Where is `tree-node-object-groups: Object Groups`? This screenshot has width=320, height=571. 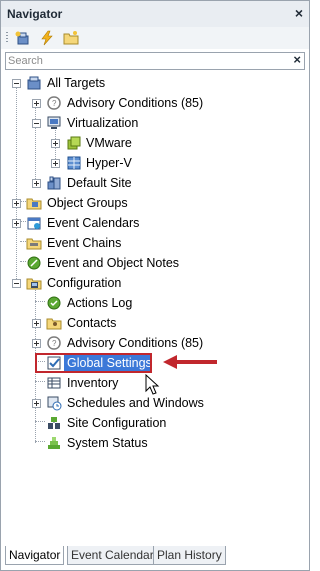 tree-node-object-groups: Object Groups is located at coordinates (151, 203).